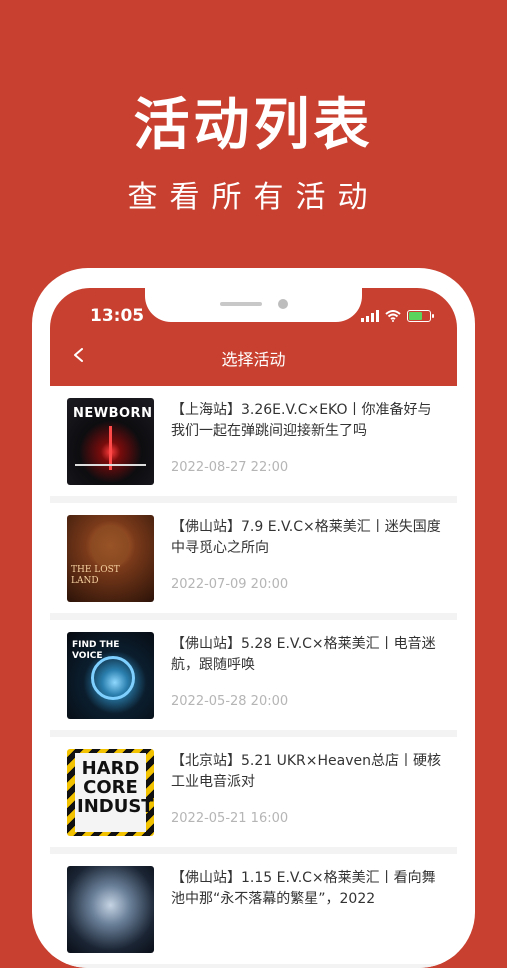 The height and width of the screenshot is (968, 507). What do you see at coordinates (110, 909) in the screenshot?
I see `event-poster` at bounding box center [110, 909].